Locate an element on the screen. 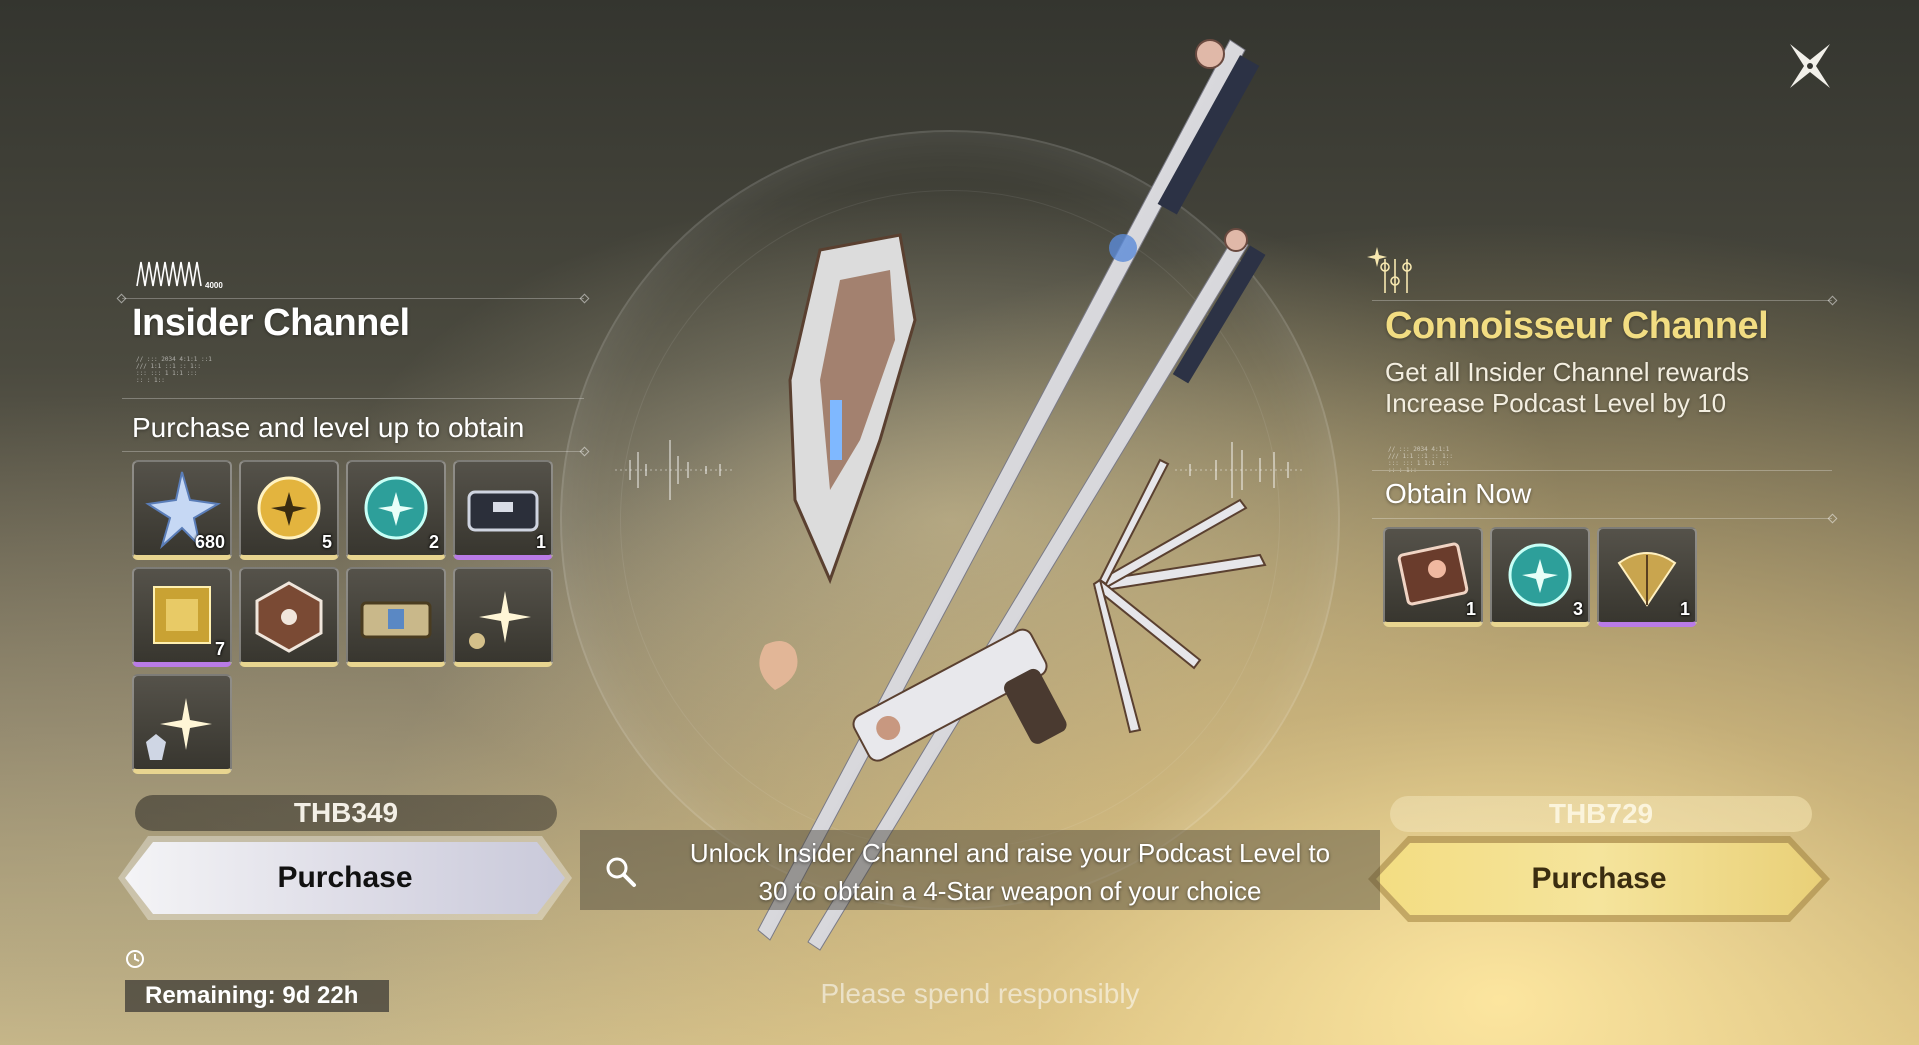 This screenshot has width=1919, height=1045. insider-subtitle: Purchase and level up to obtain is located at coordinates (328, 427).